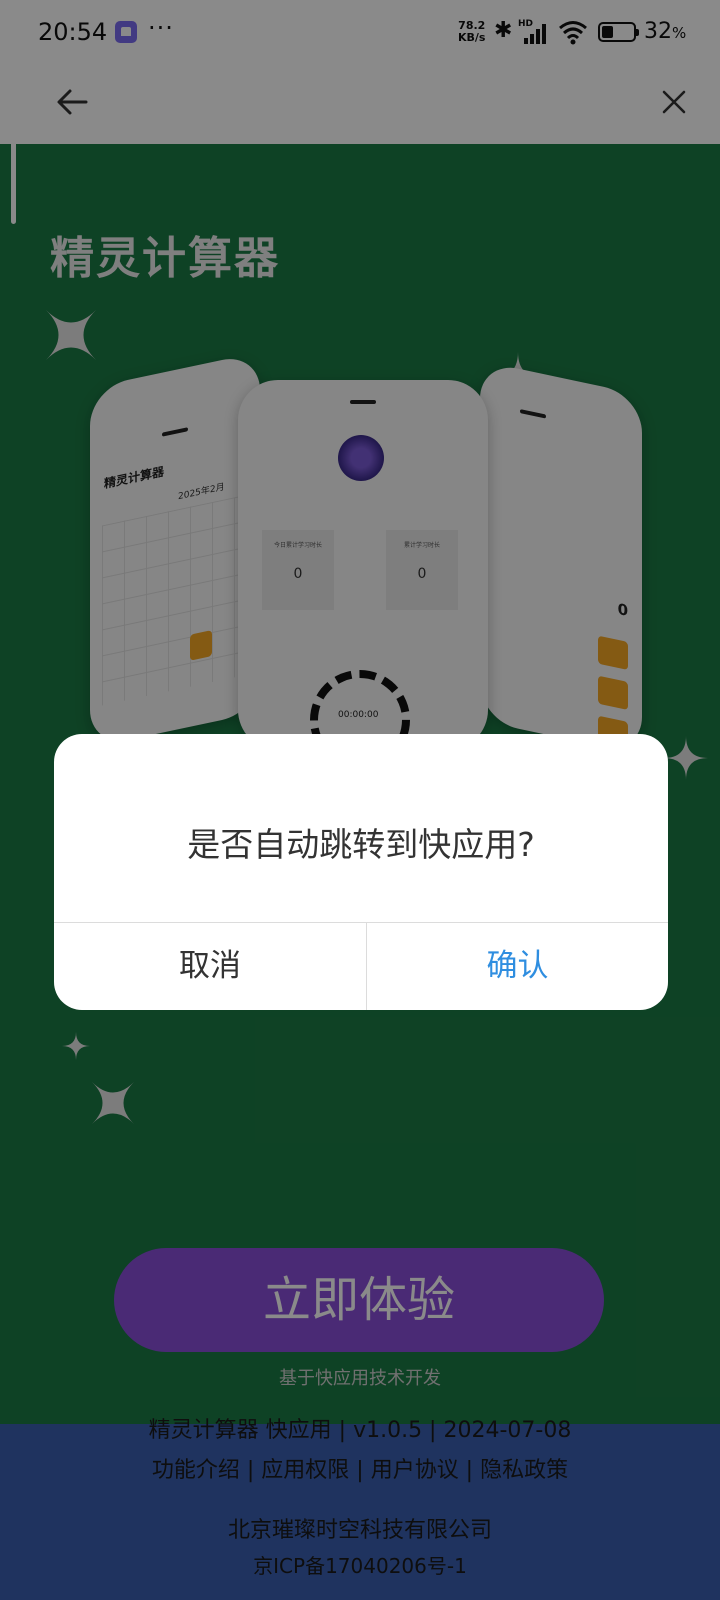 This screenshot has width=720, height=1600. What do you see at coordinates (361, 844) in the screenshot?
I see `dialog-message: 是否自动跳转到快应用?` at bounding box center [361, 844].